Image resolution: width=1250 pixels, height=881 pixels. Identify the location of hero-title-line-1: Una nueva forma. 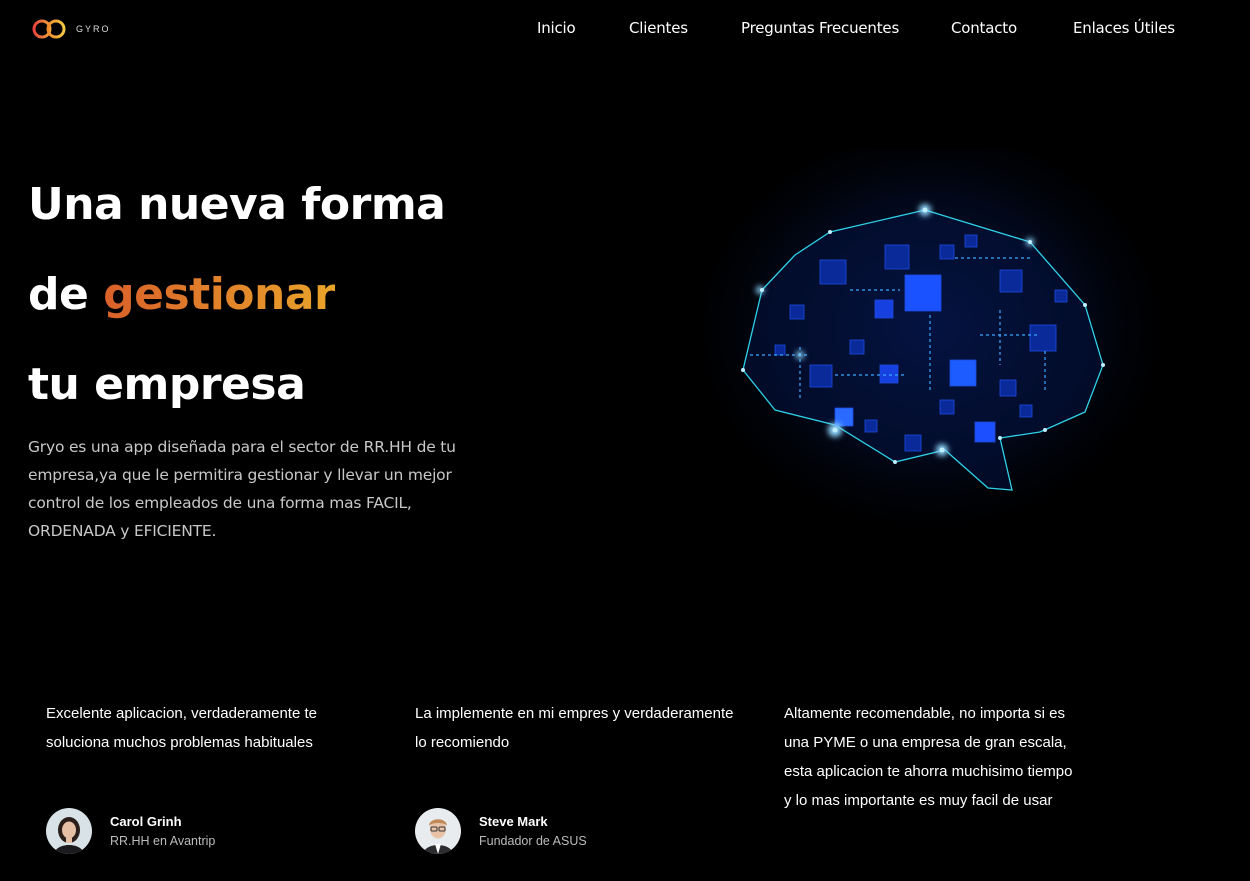
(237, 204).